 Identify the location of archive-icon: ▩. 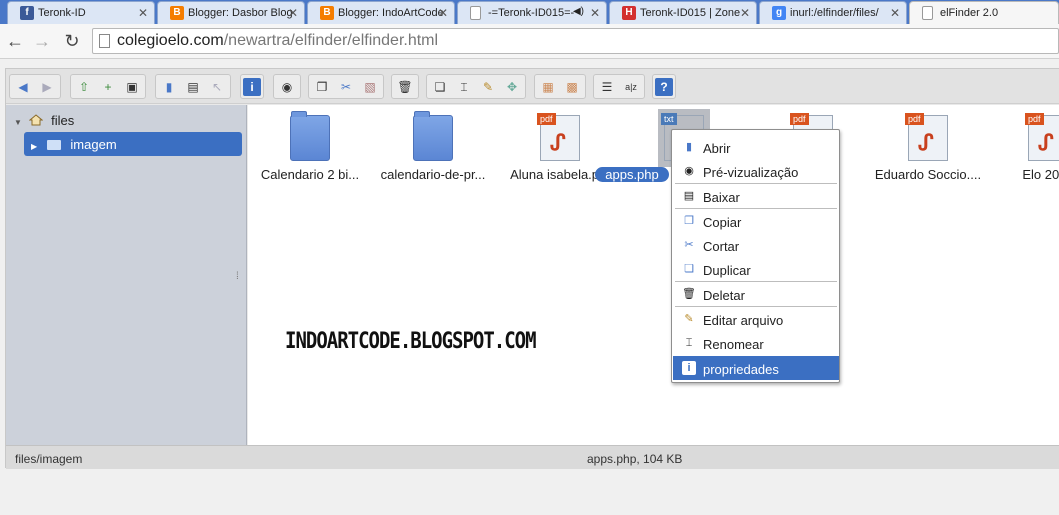
(572, 87).